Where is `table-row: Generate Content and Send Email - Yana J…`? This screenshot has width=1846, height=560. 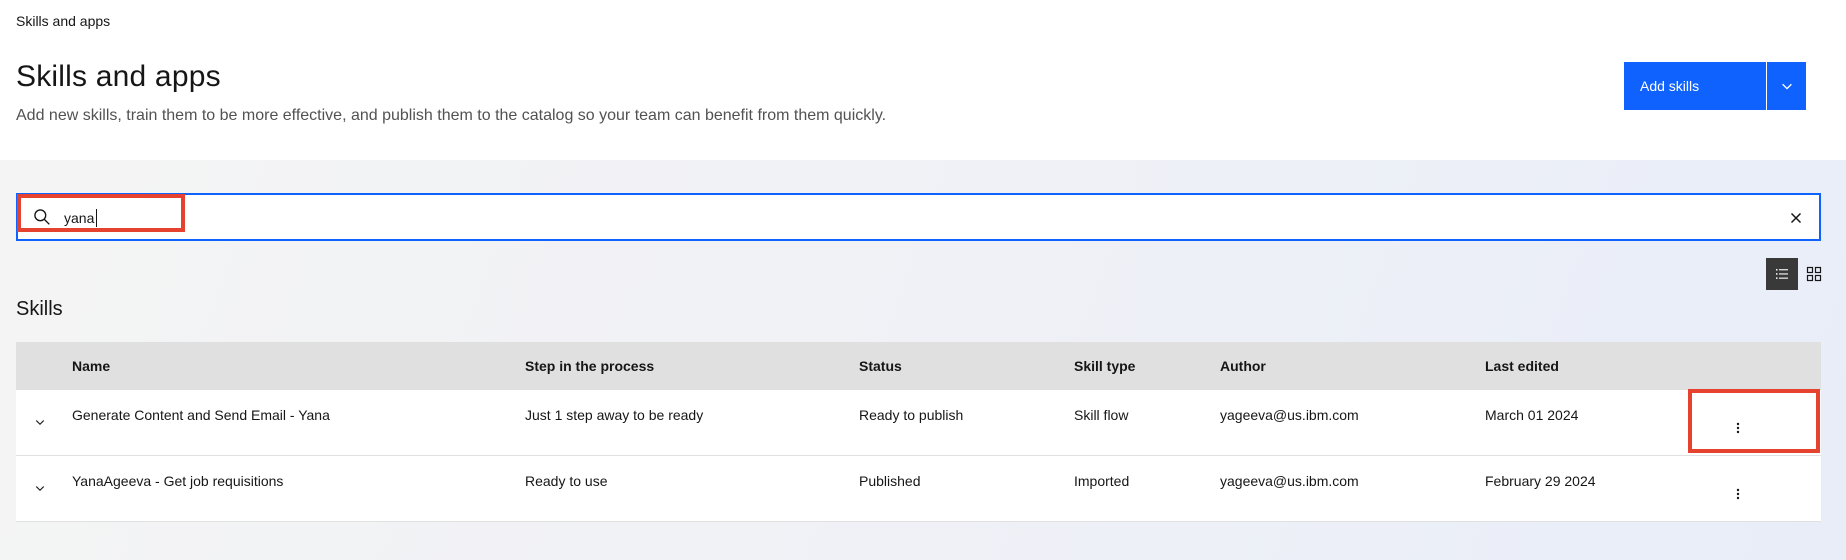
table-row: Generate Content and Send Email - Yana J… is located at coordinates (918, 423).